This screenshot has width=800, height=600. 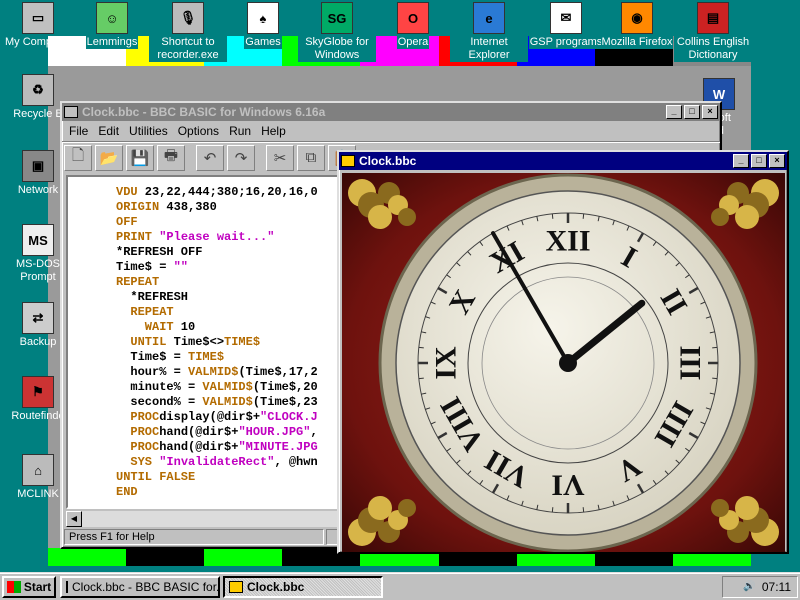 What do you see at coordinates (566, 25) in the screenshot?
I see `desktop-icon-gsp: ✉ GSP programs` at bounding box center [566, 25].